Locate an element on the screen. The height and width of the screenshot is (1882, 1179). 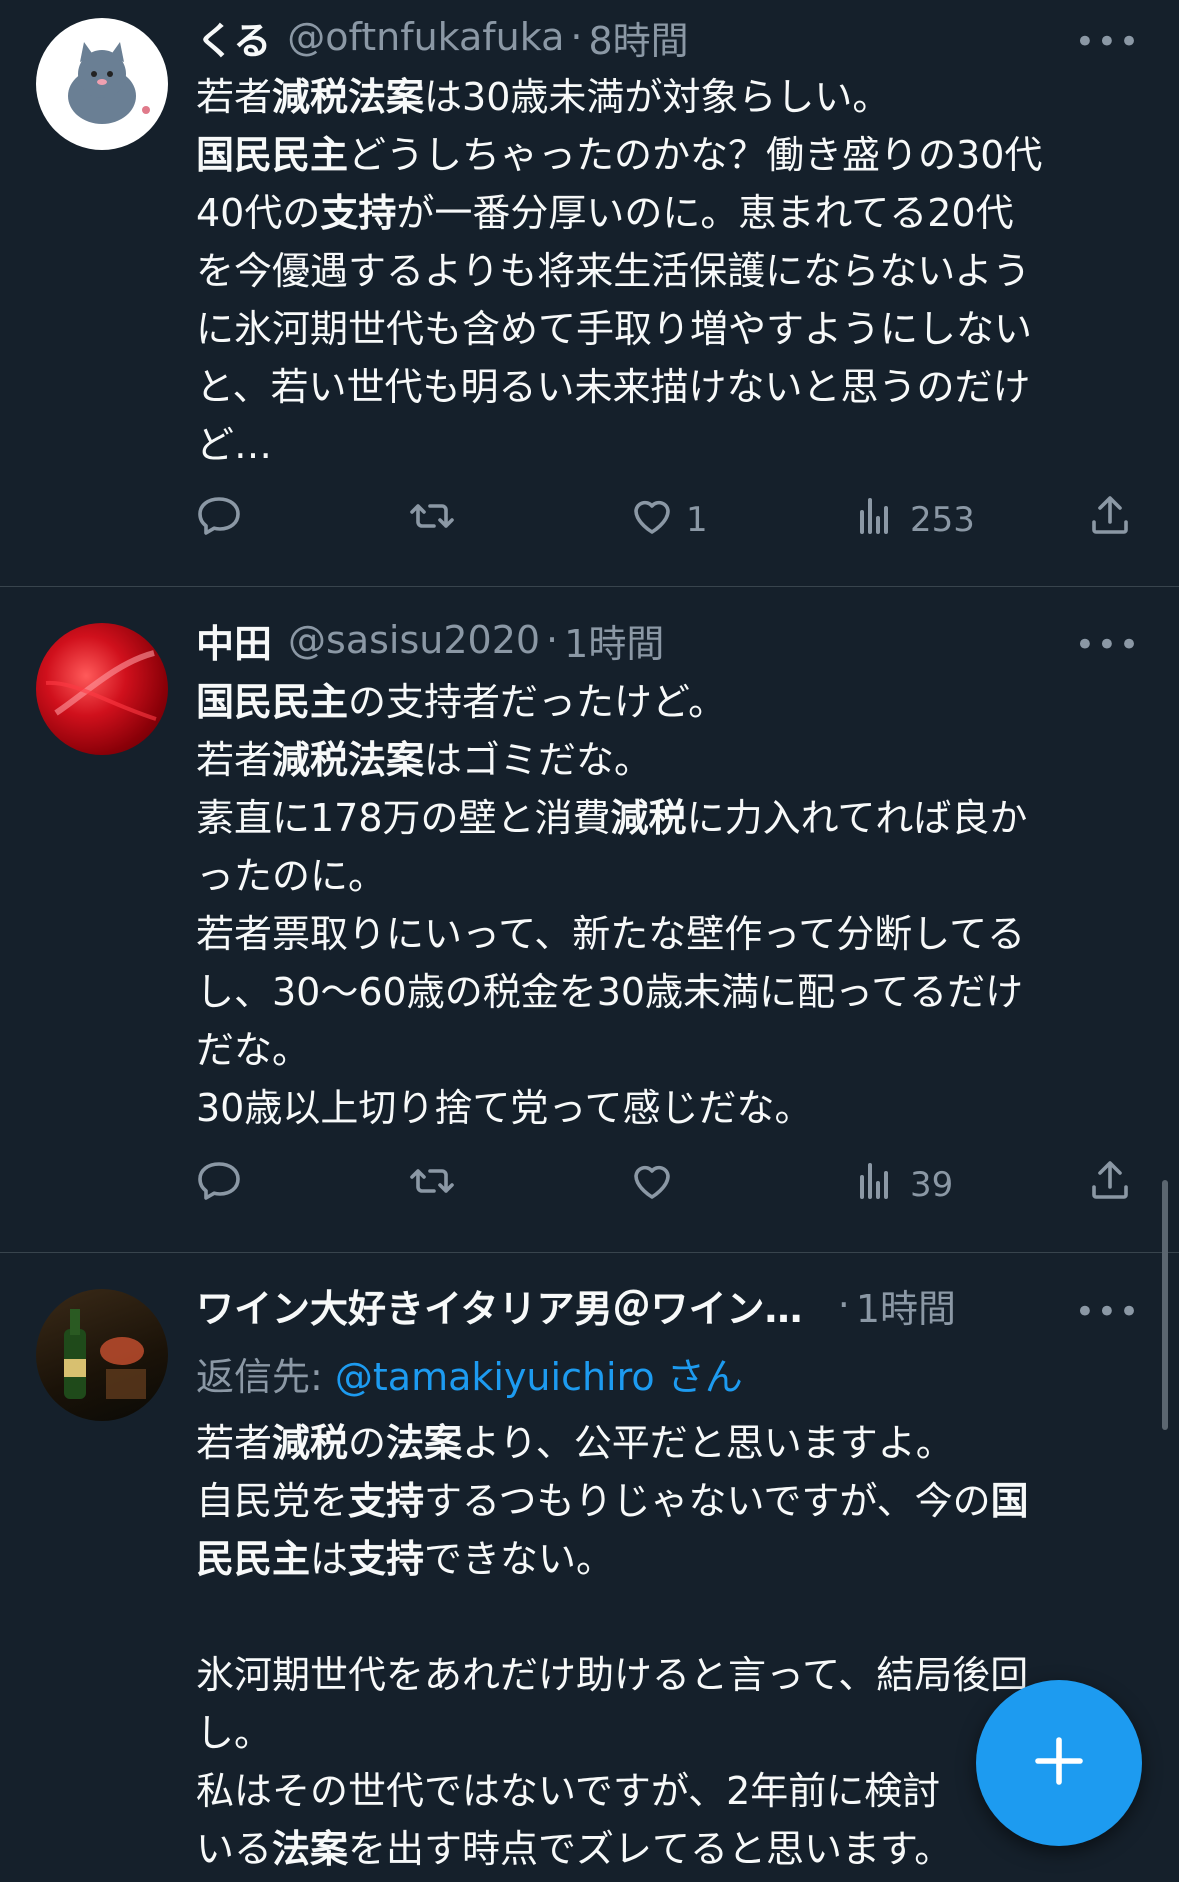
tweet-text-line: 若者減税法案はゴミだな。 is located at coordinates (671, 760).